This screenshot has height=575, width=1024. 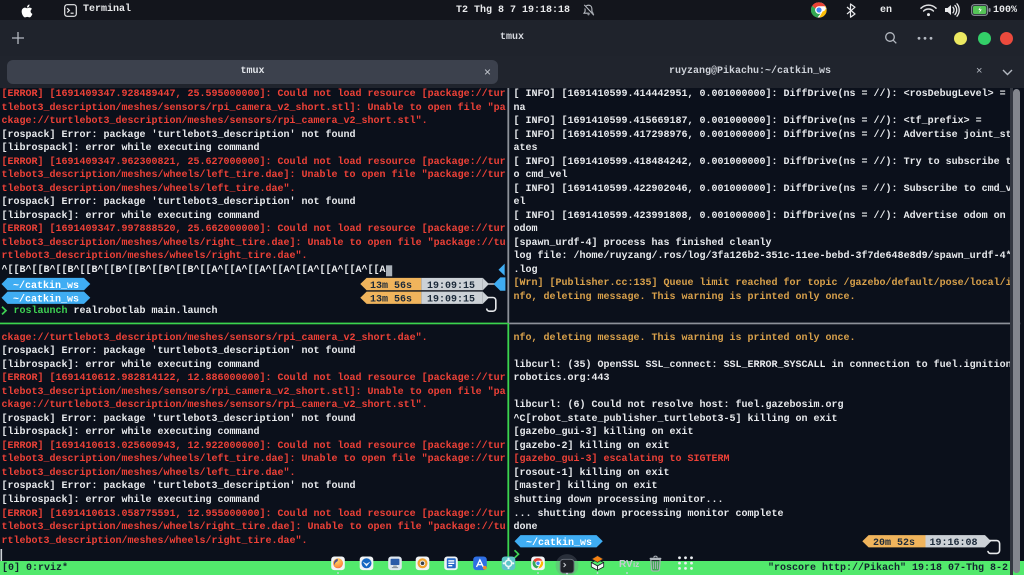 I want to click on svg-text: iz, so click(x=636, y=564).